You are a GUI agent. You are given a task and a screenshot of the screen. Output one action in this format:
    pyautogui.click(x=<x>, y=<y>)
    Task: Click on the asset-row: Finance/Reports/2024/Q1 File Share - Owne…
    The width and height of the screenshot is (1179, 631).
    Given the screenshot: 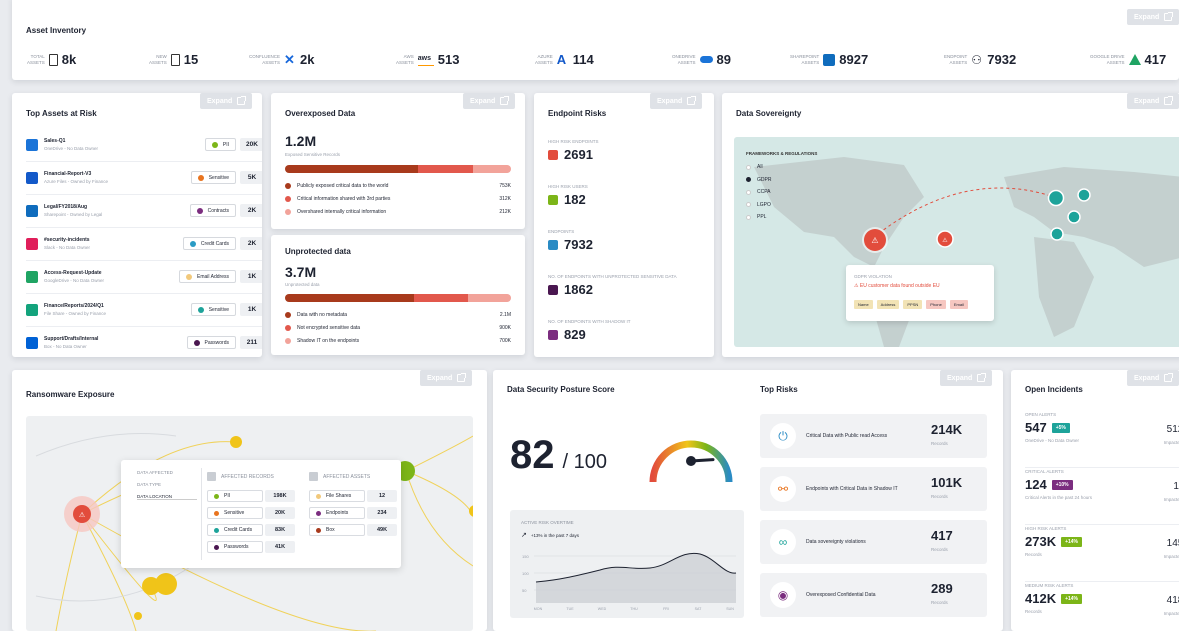 What is the action you would take?
    pyautogui.click(x=144, y=310)
    